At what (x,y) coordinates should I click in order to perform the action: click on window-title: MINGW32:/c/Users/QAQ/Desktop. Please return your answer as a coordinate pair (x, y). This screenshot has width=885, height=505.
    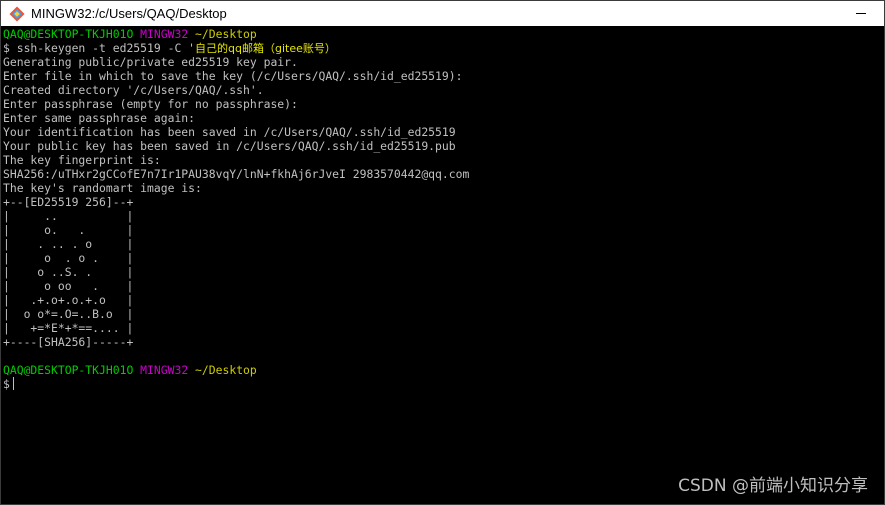
    Looking at the image, I should click on (129, 13).